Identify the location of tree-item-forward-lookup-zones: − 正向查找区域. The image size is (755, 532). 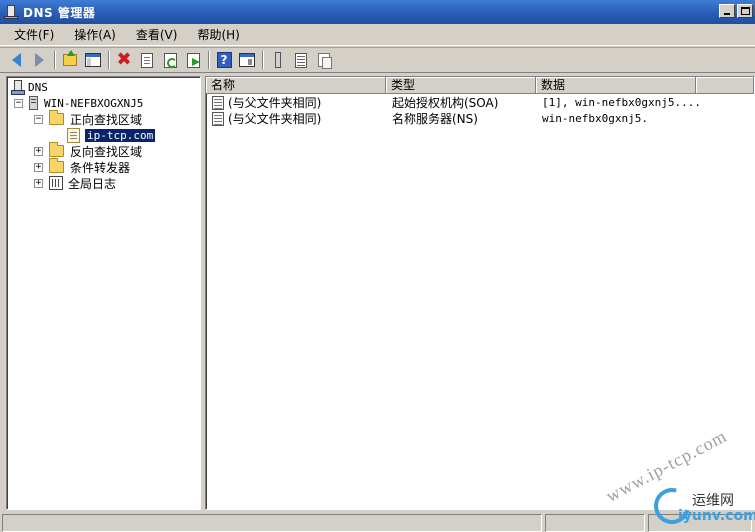
(88, 118).